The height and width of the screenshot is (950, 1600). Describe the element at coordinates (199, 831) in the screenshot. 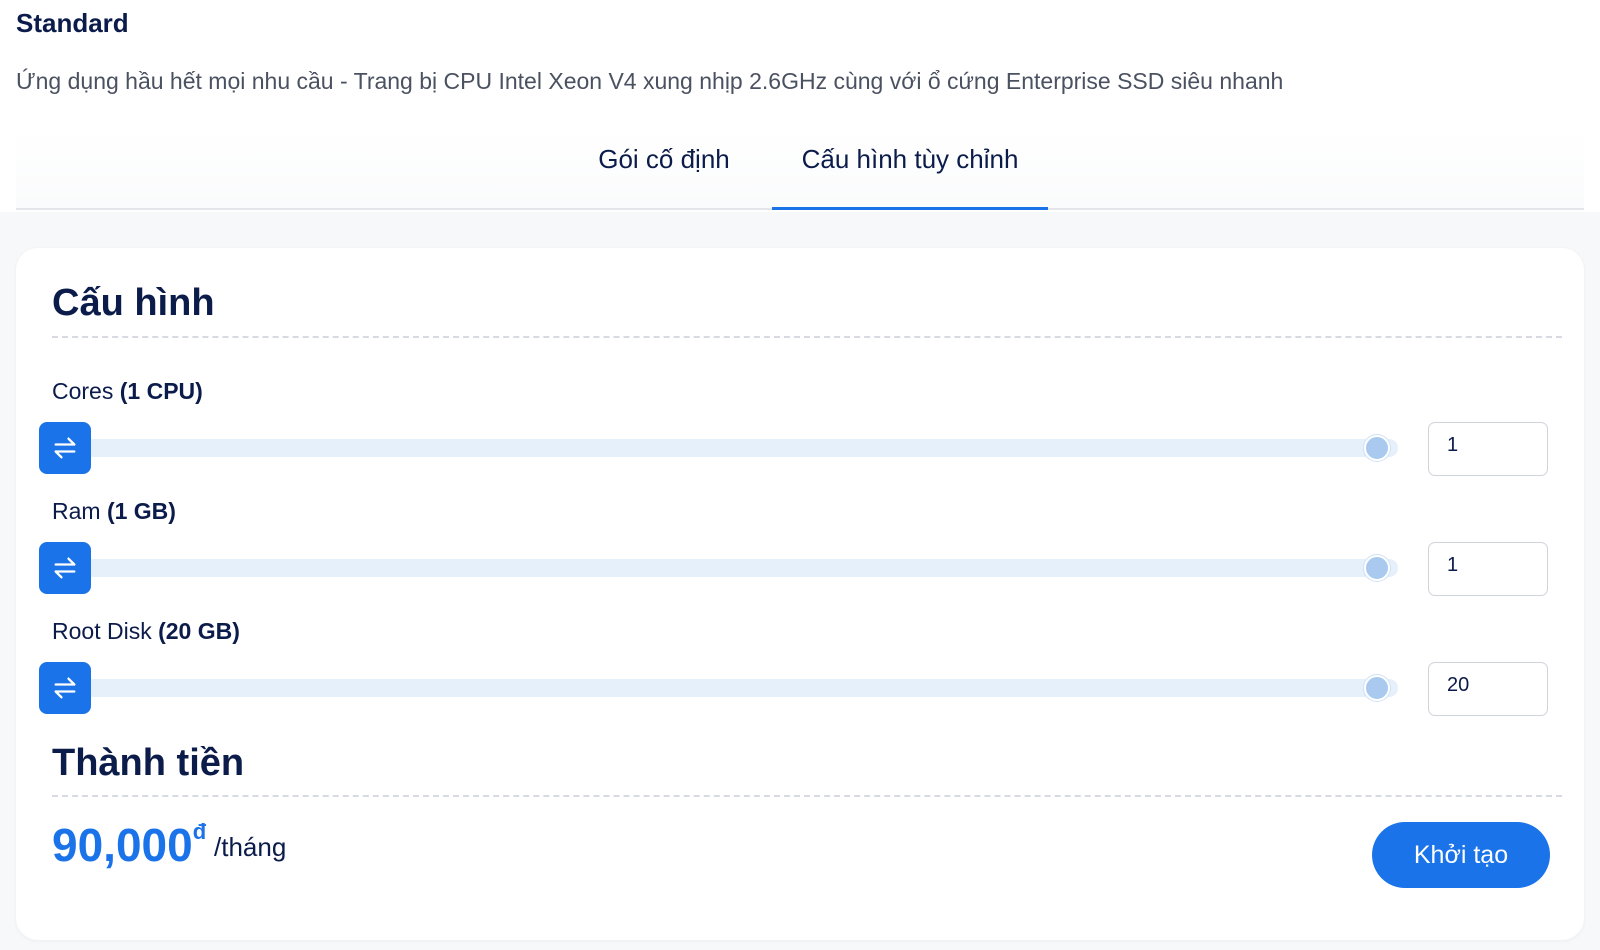

I see `currency-symbol: đ` at that location.